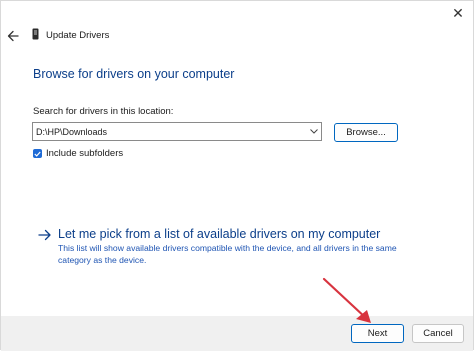  I want to click on dropdown-toggle, so click(314, 131).